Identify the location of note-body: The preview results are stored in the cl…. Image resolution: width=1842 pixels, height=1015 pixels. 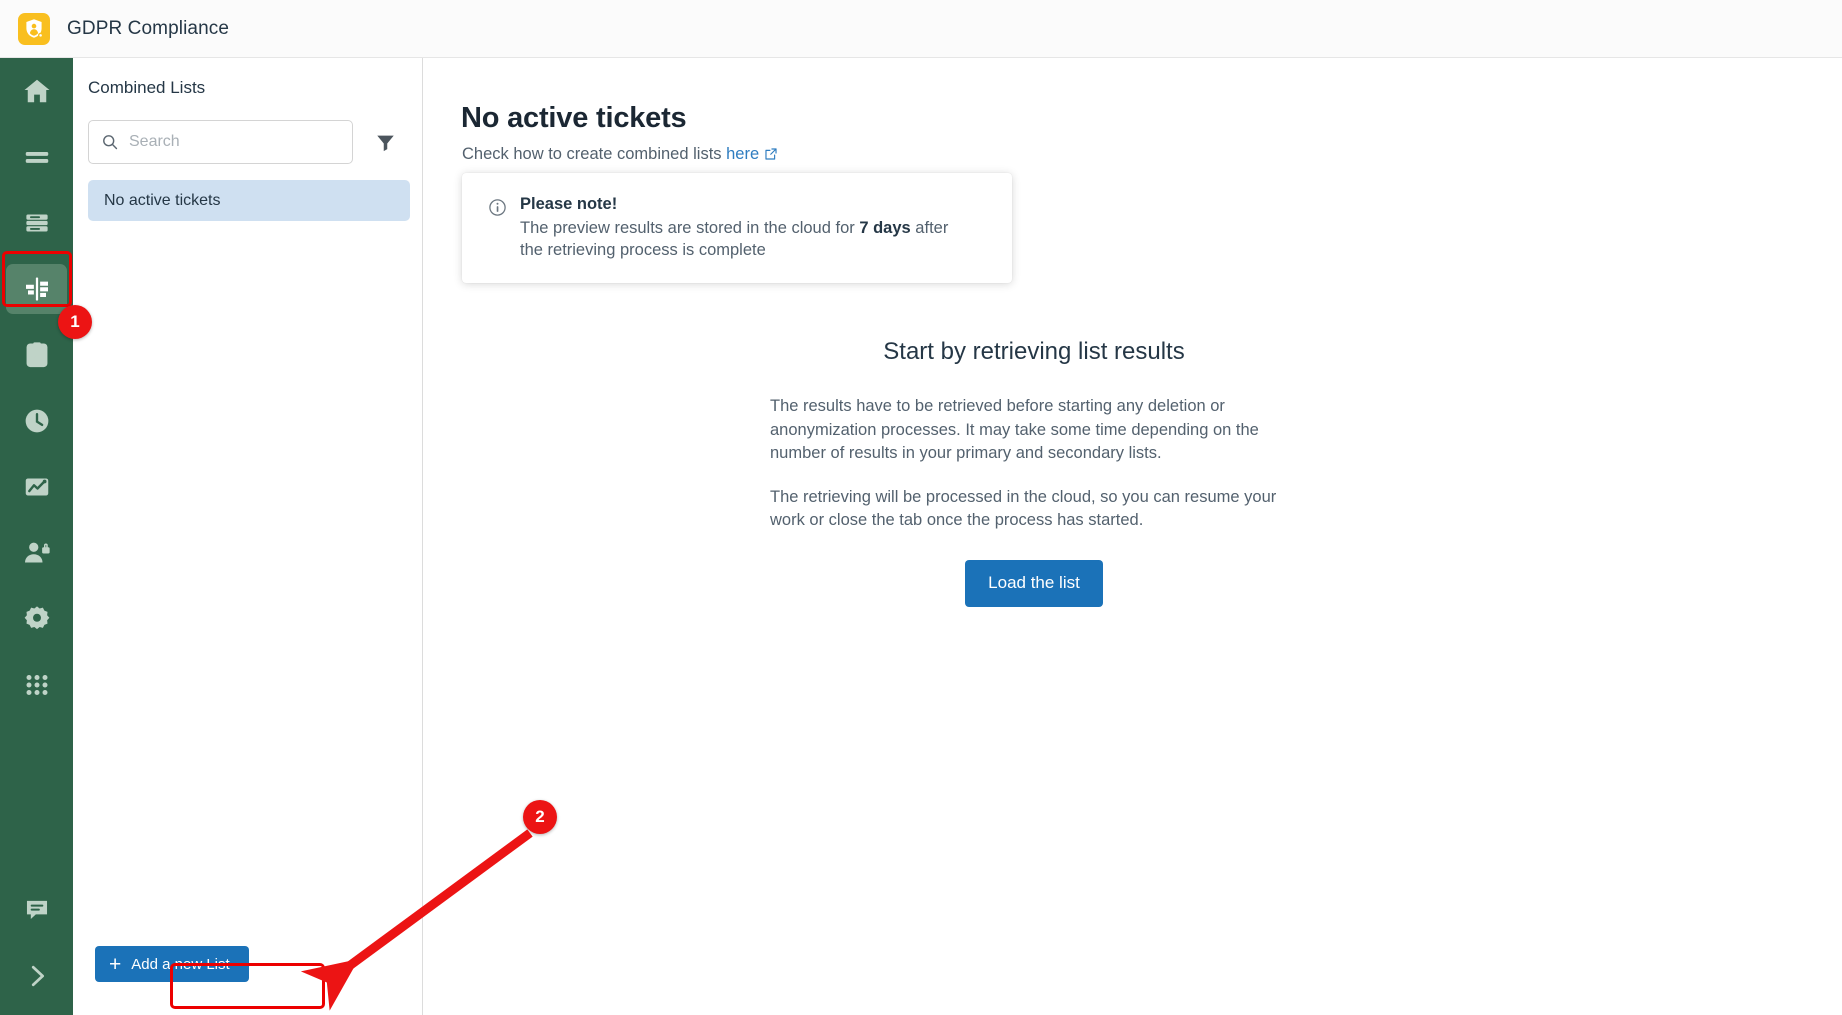
(745, 239).